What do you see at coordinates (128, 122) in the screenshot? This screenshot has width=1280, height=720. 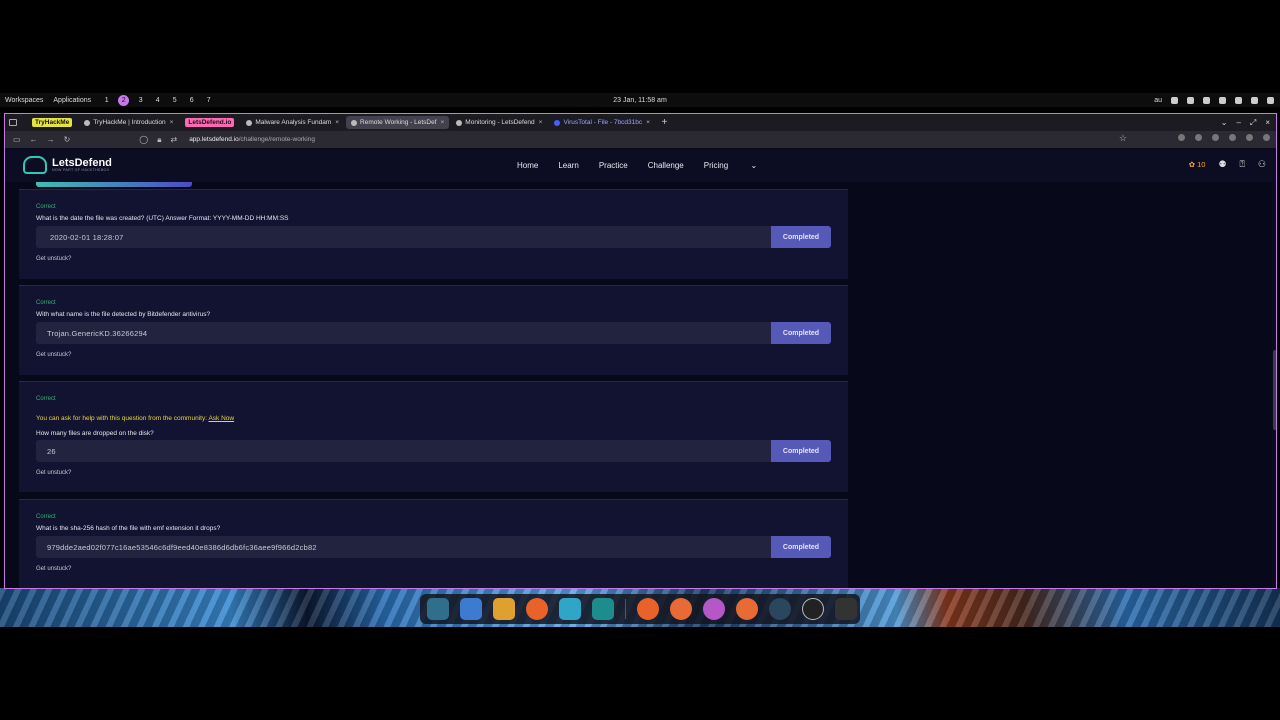 I see `tab-tryhackme-intro: TryHackMe | Introduction ×` at bounding box center [128, 122].